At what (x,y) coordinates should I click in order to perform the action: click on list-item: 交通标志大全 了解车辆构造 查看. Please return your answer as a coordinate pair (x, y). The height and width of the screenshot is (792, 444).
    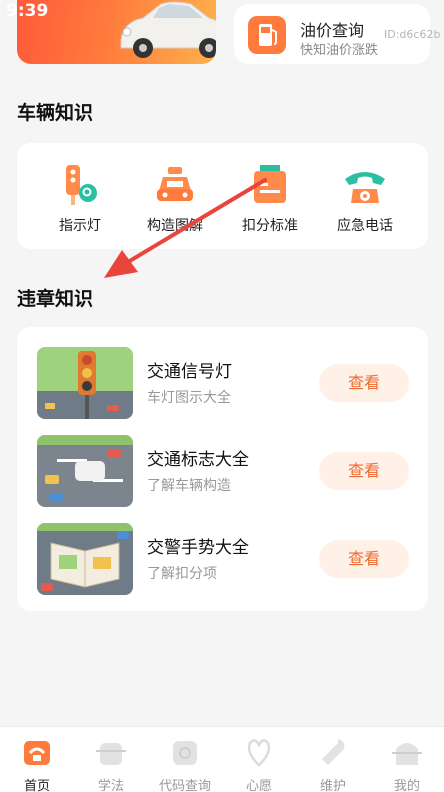
    Looking at the image, I should click on (222, 471).